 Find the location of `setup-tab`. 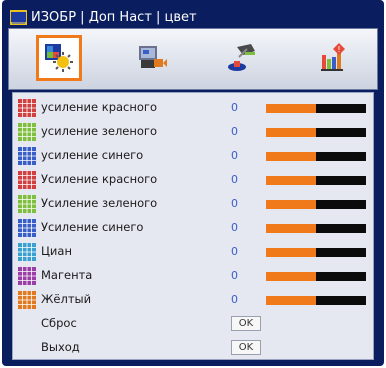

setup-tab is located at coordinates (242, 58).